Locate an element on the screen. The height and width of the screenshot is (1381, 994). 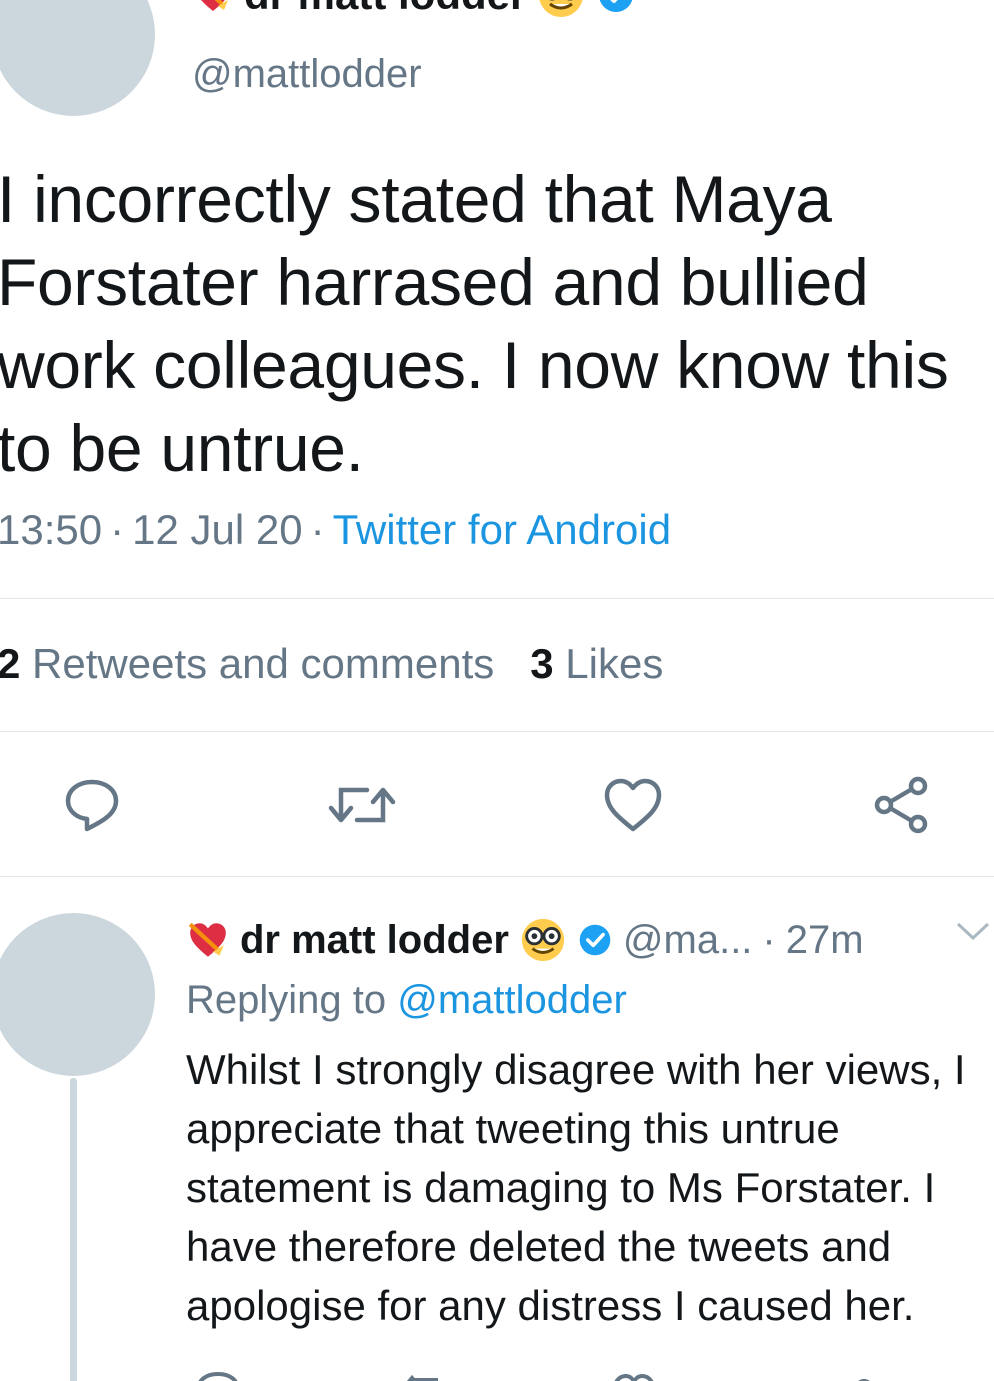
replying-to: Replying to @mattlodder is located at coordinates (406, 1000).